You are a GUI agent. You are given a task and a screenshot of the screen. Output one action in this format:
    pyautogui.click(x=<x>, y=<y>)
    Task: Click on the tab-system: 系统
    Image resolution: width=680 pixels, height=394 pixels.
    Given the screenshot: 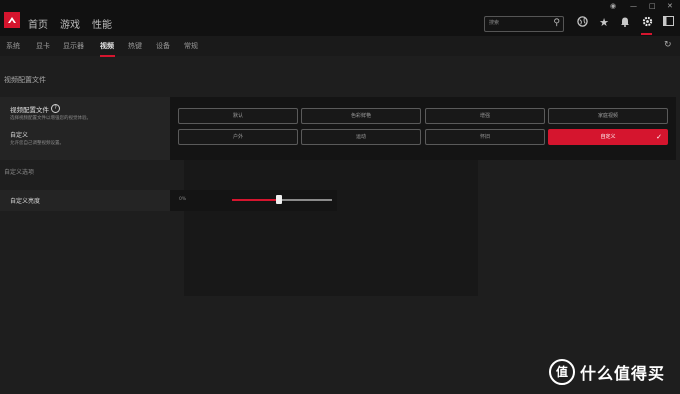 What is the action you would take?
    pyautogui.click(x=13, y=46)
    